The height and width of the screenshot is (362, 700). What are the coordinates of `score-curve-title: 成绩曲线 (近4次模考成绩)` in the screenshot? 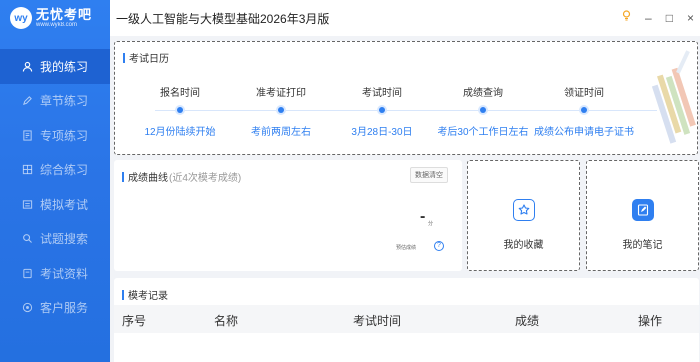 It's located at (181, 176).